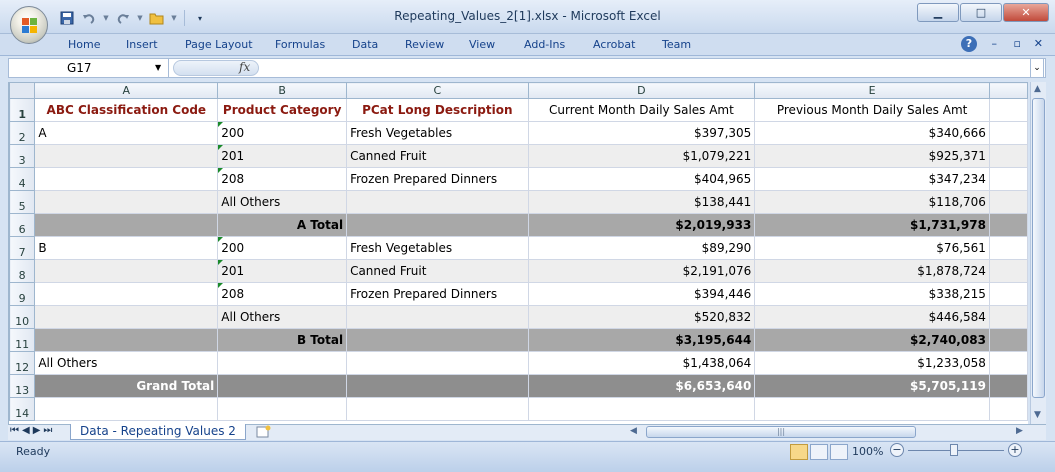  Describe the element at coordinates (781, 432) in the screenshot. I see `horizontal-scroll-thumb: |||` at that location.